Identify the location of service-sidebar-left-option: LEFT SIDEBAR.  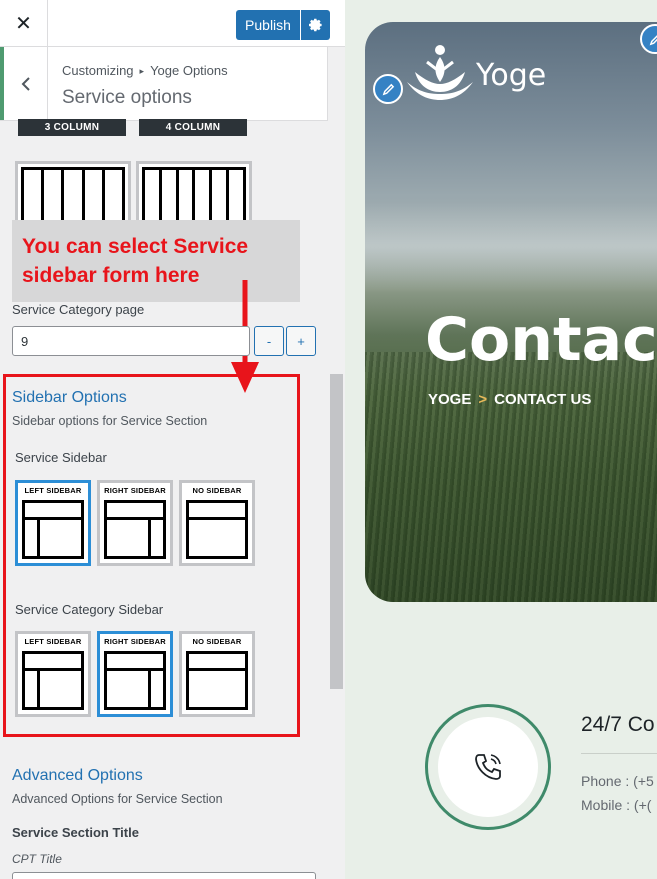
(53, 523).